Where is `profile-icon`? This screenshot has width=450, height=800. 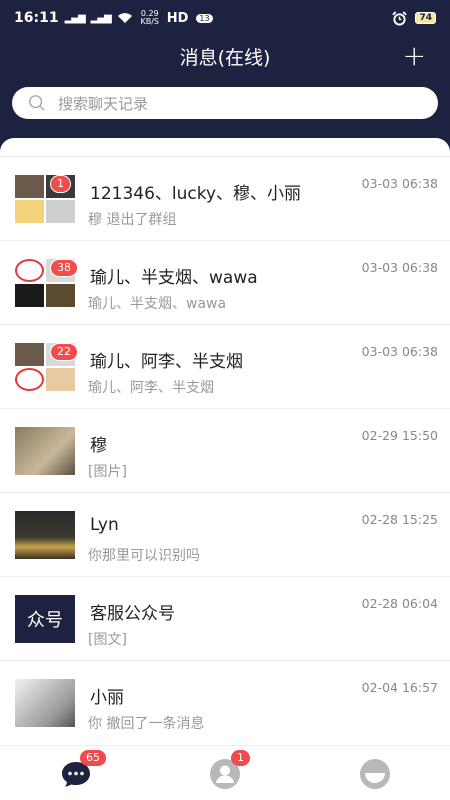
profile-icon is located at coordinates (375, 774).